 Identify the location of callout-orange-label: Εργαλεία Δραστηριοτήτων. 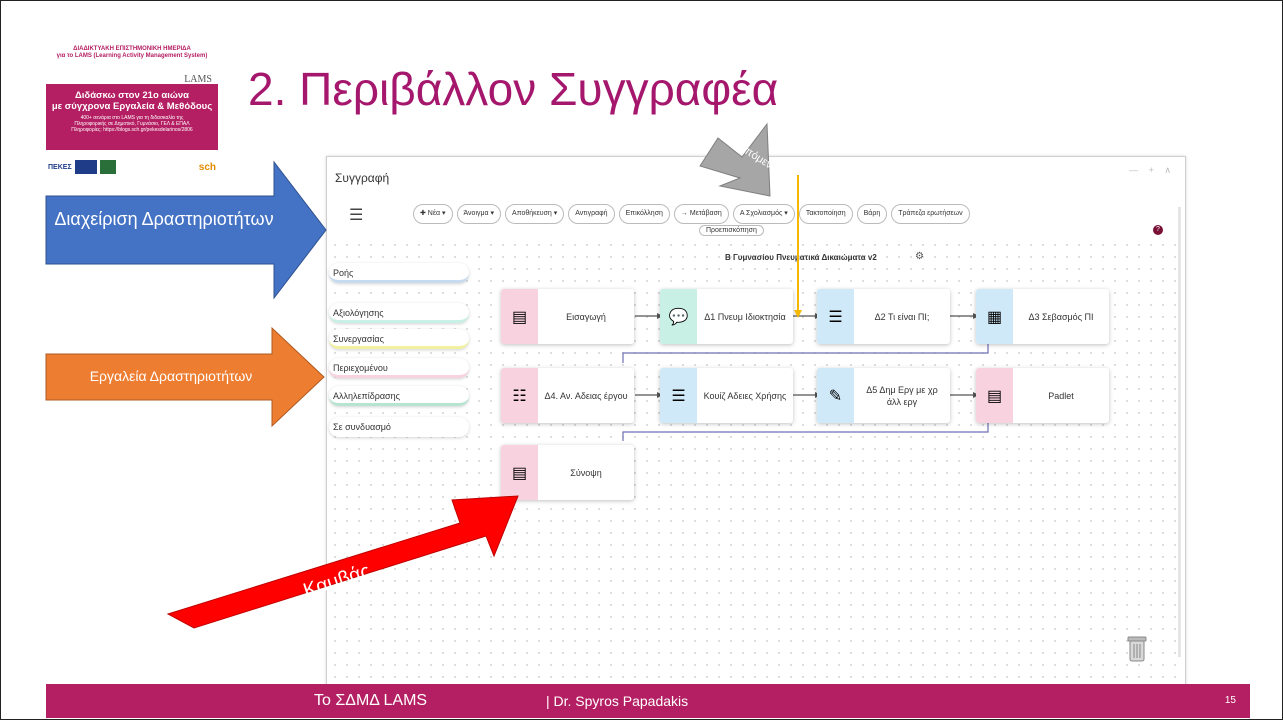
(171, 376).